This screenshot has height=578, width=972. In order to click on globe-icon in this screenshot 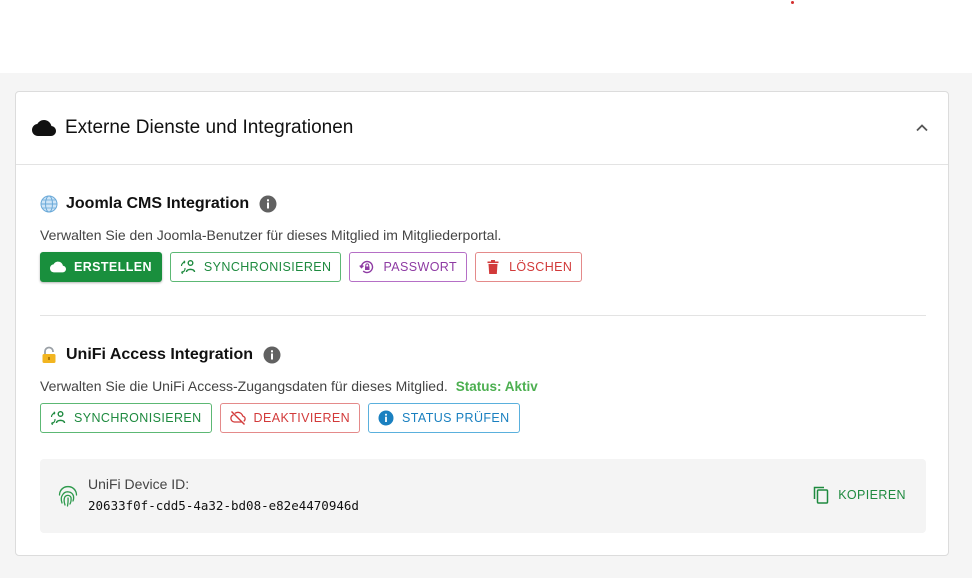, I will do `click(49, 204)`.